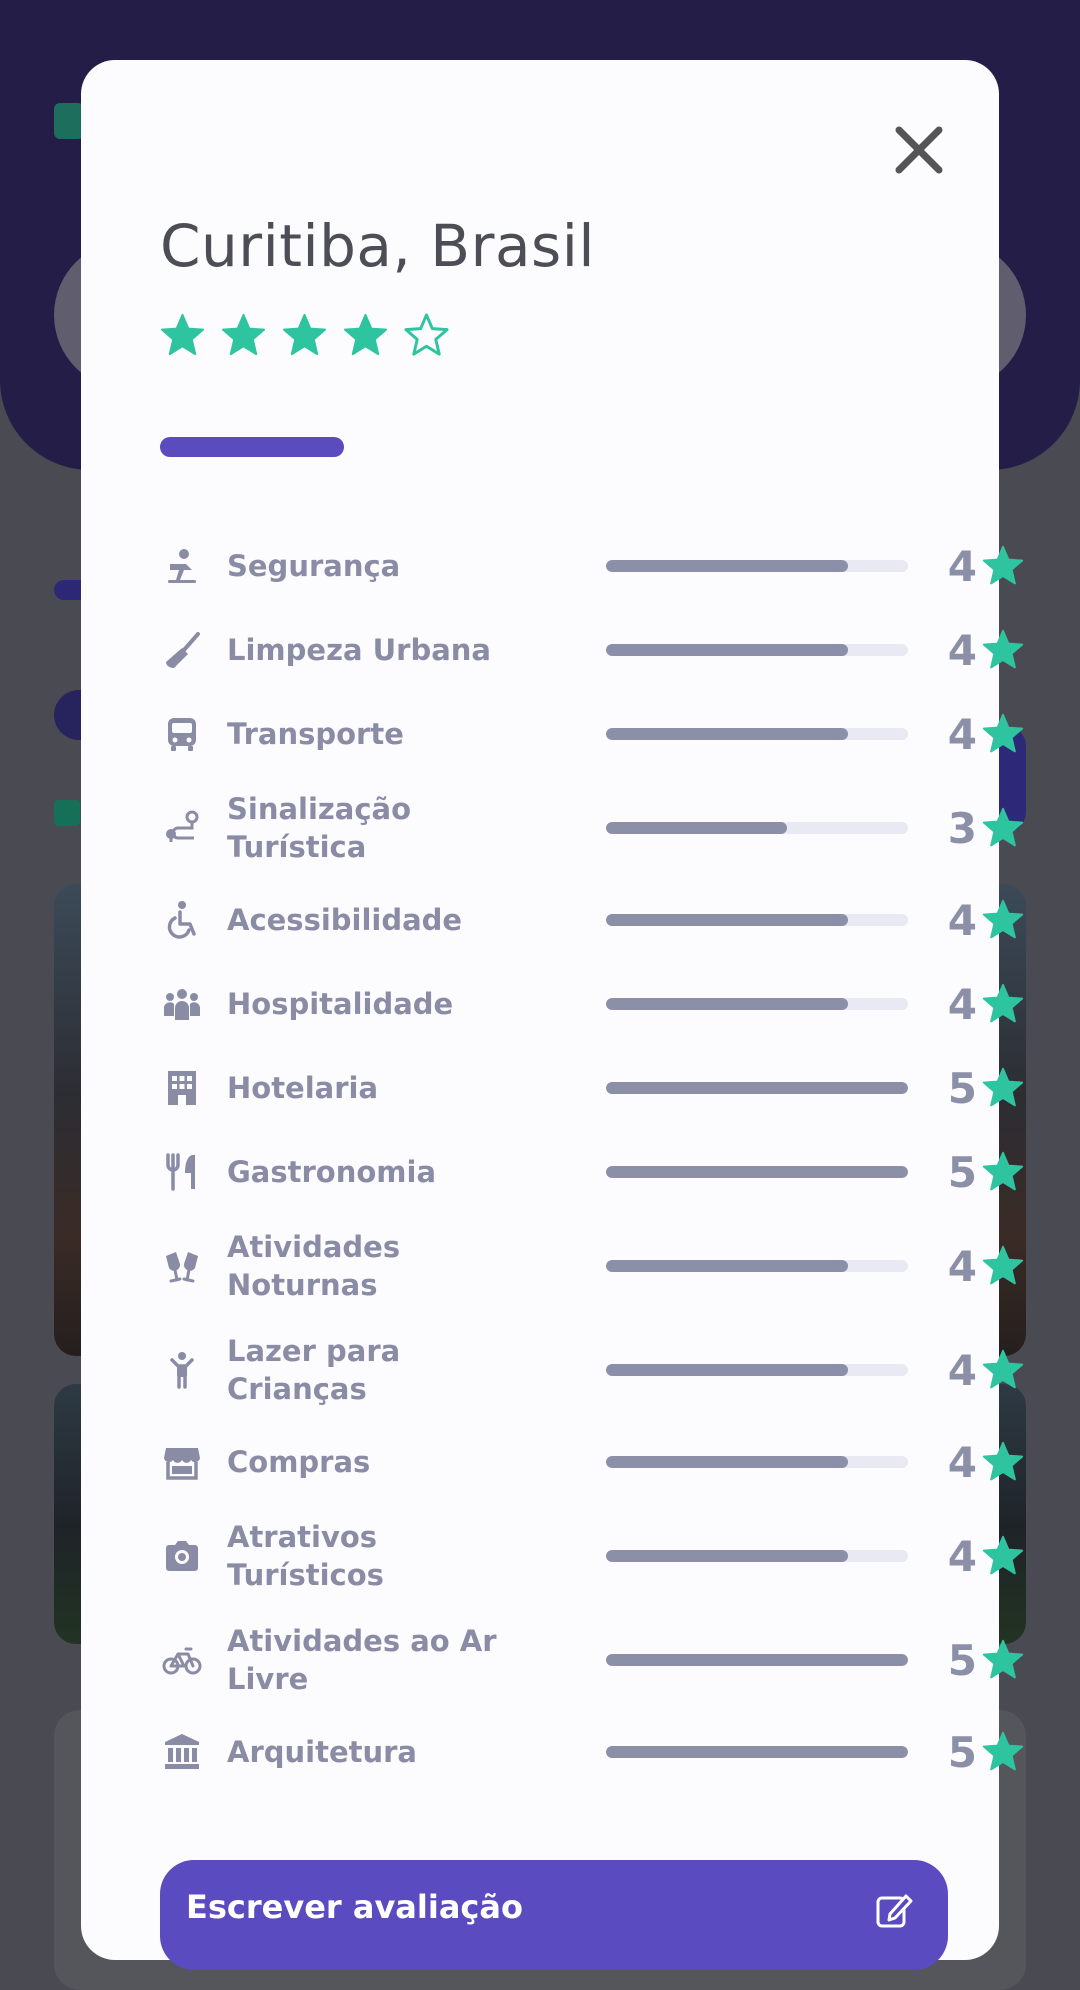 The image size is (1080, 1990). What do you see at coordinates (426, 334) in the screenshot?
I see `star-empty-icon` at bounding box center [426, 334].